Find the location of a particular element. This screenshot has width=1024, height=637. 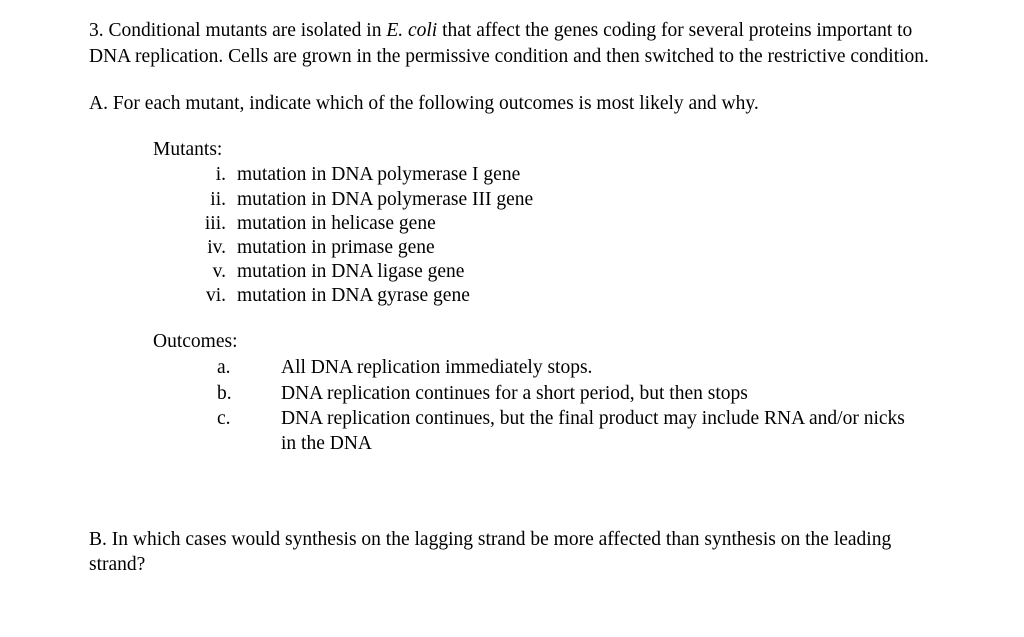

list-item-label: mutation in DNA ligase gene is located at coordinates (351, 272).